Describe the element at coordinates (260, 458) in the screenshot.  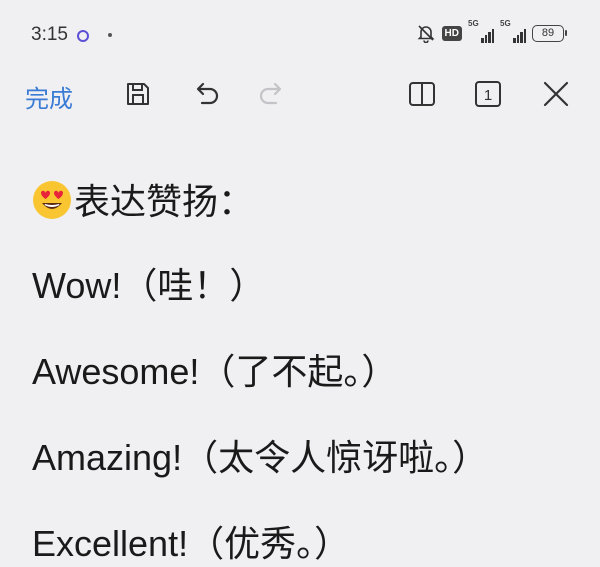
I see `document-line: Amazing!（太令人惊讶啦。）` at that location.